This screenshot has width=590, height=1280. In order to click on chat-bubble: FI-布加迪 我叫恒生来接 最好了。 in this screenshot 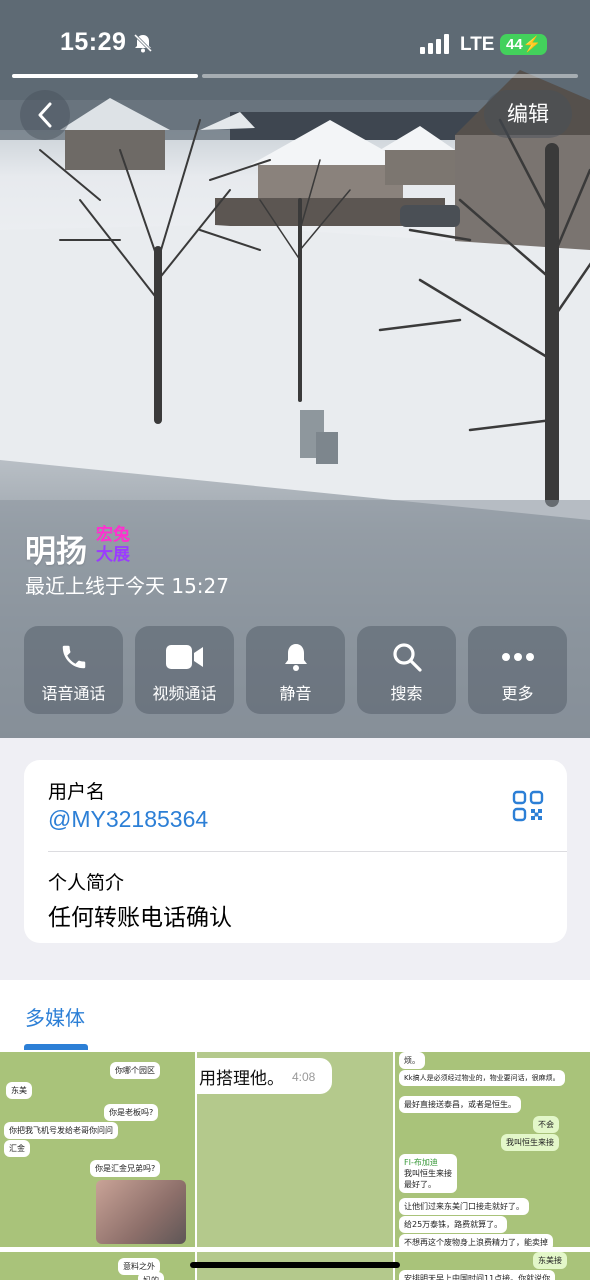, I will do `click(428, 1173)`.